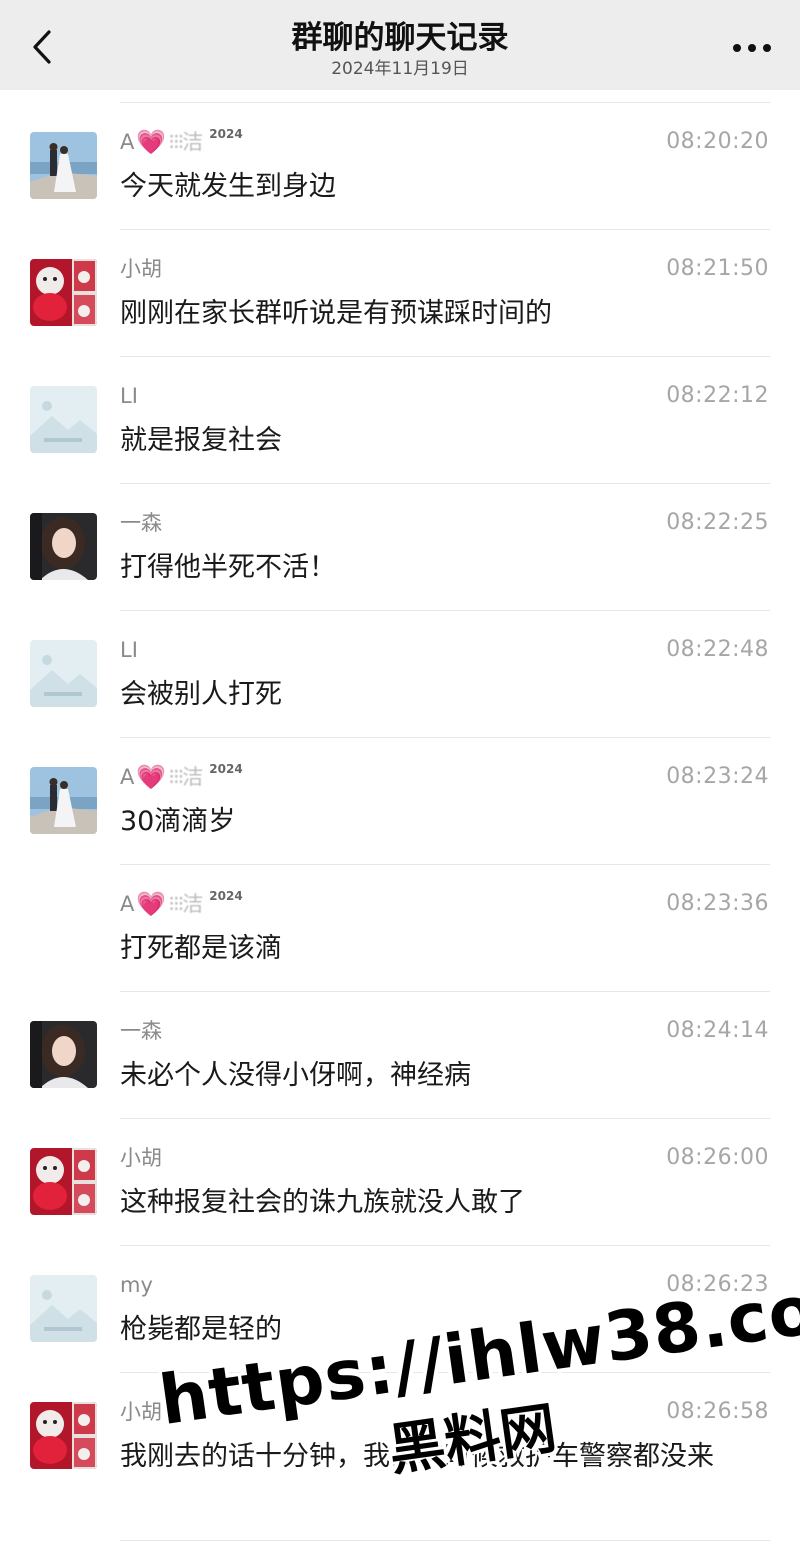 The width and height of the screenshot is (800, 1552). I want to click on message-text: 我刚去的话十分钟，我去的时候救护车警察都没来, so click(417, 1456).